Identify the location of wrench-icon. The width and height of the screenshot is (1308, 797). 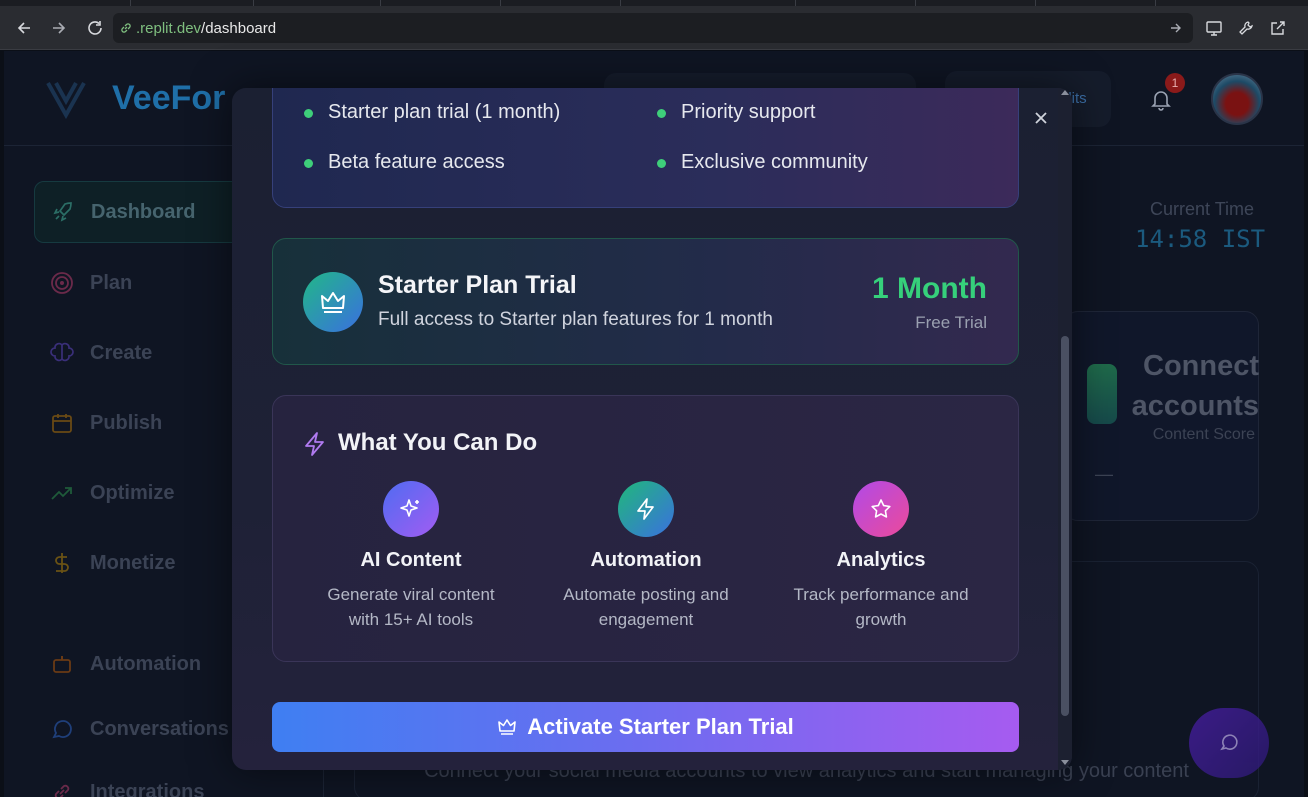
(1246, 28).